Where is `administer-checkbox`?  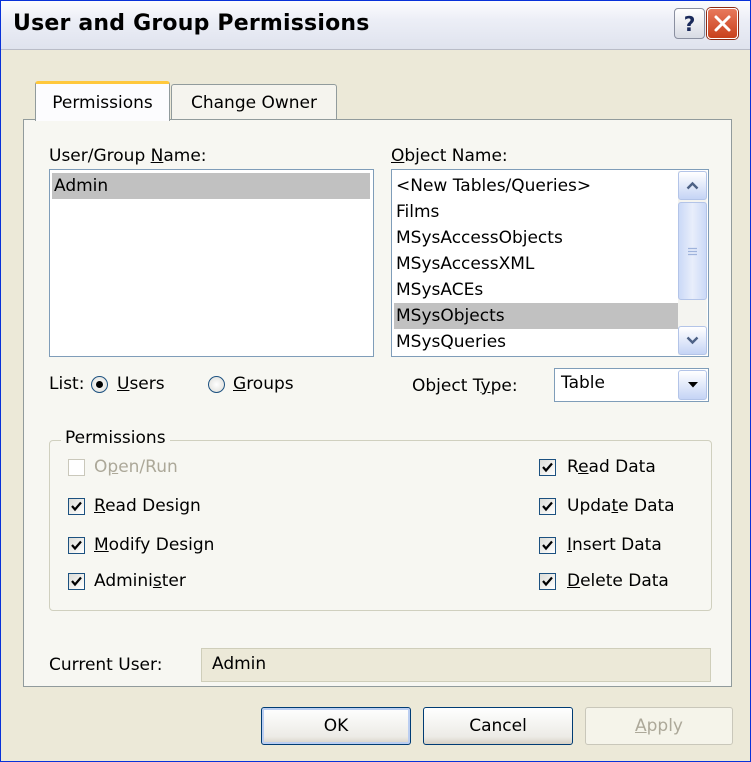
administer-checkbox is located at coordinates (76, 581).